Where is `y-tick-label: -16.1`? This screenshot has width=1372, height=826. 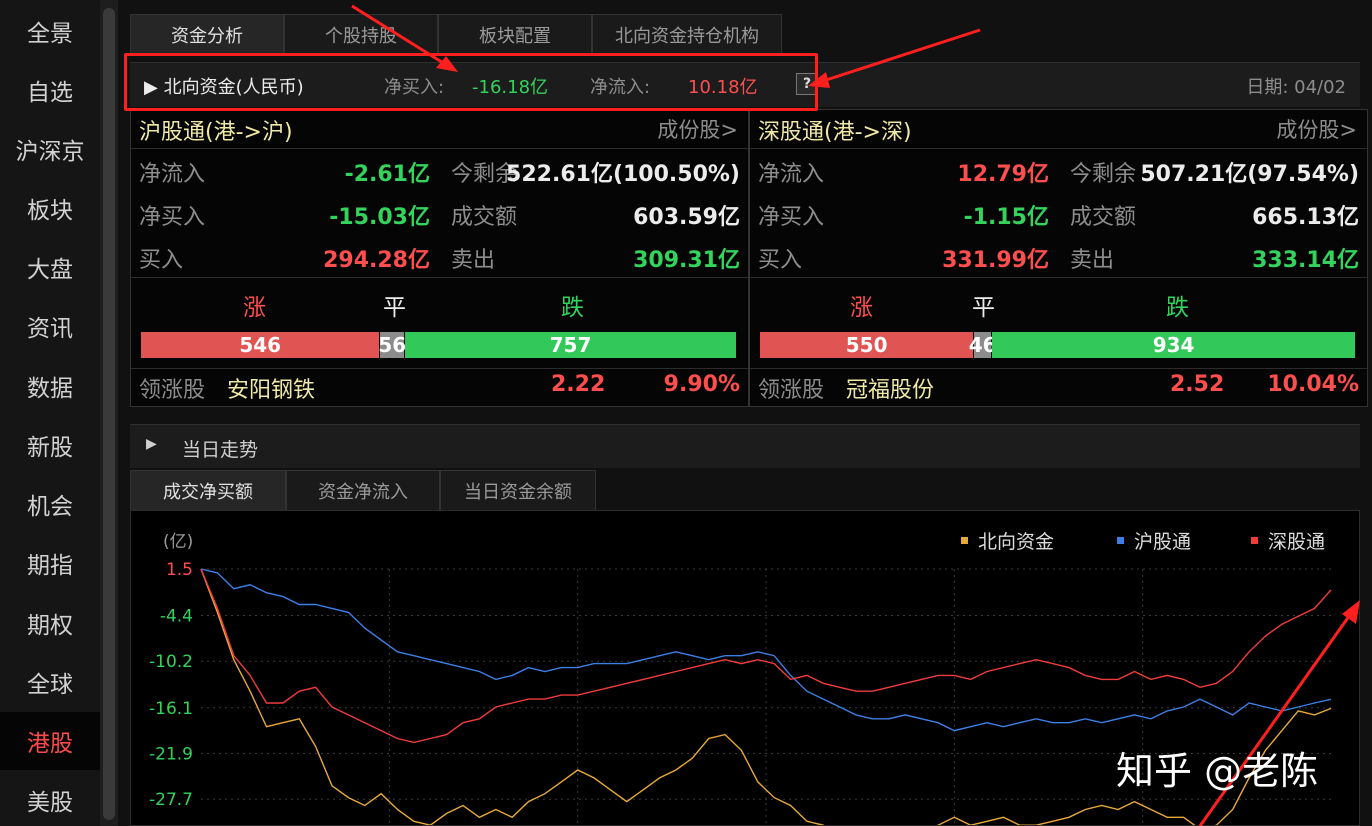
y-tick-label: -16.1 is located at coordinates (171, 709).